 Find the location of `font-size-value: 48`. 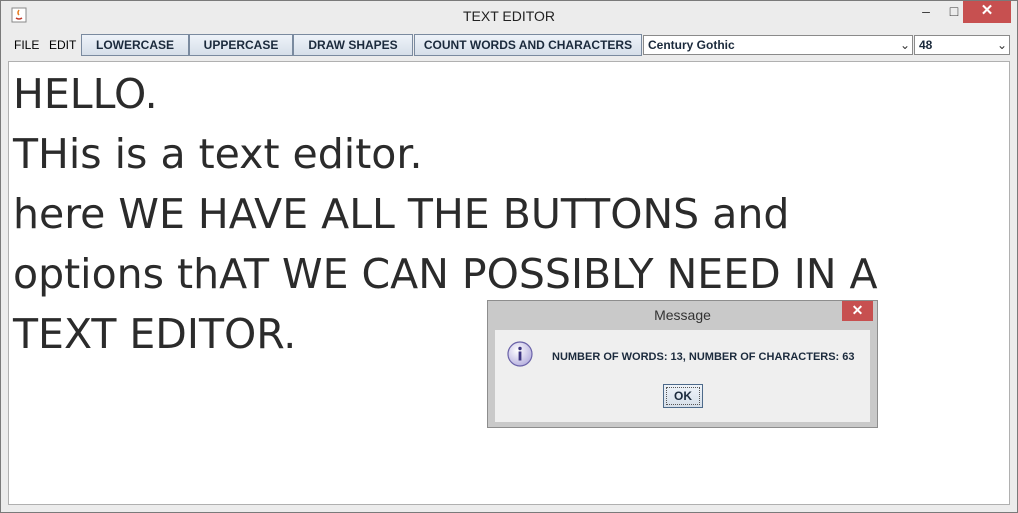

font-size-value: 48 is located at coordinates (926, 45).